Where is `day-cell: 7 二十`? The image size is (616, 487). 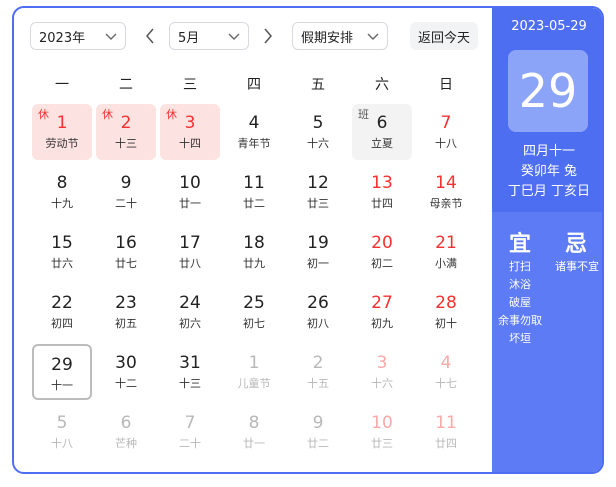 day-cell: 7 二十 is located at coordinates (190, 432).